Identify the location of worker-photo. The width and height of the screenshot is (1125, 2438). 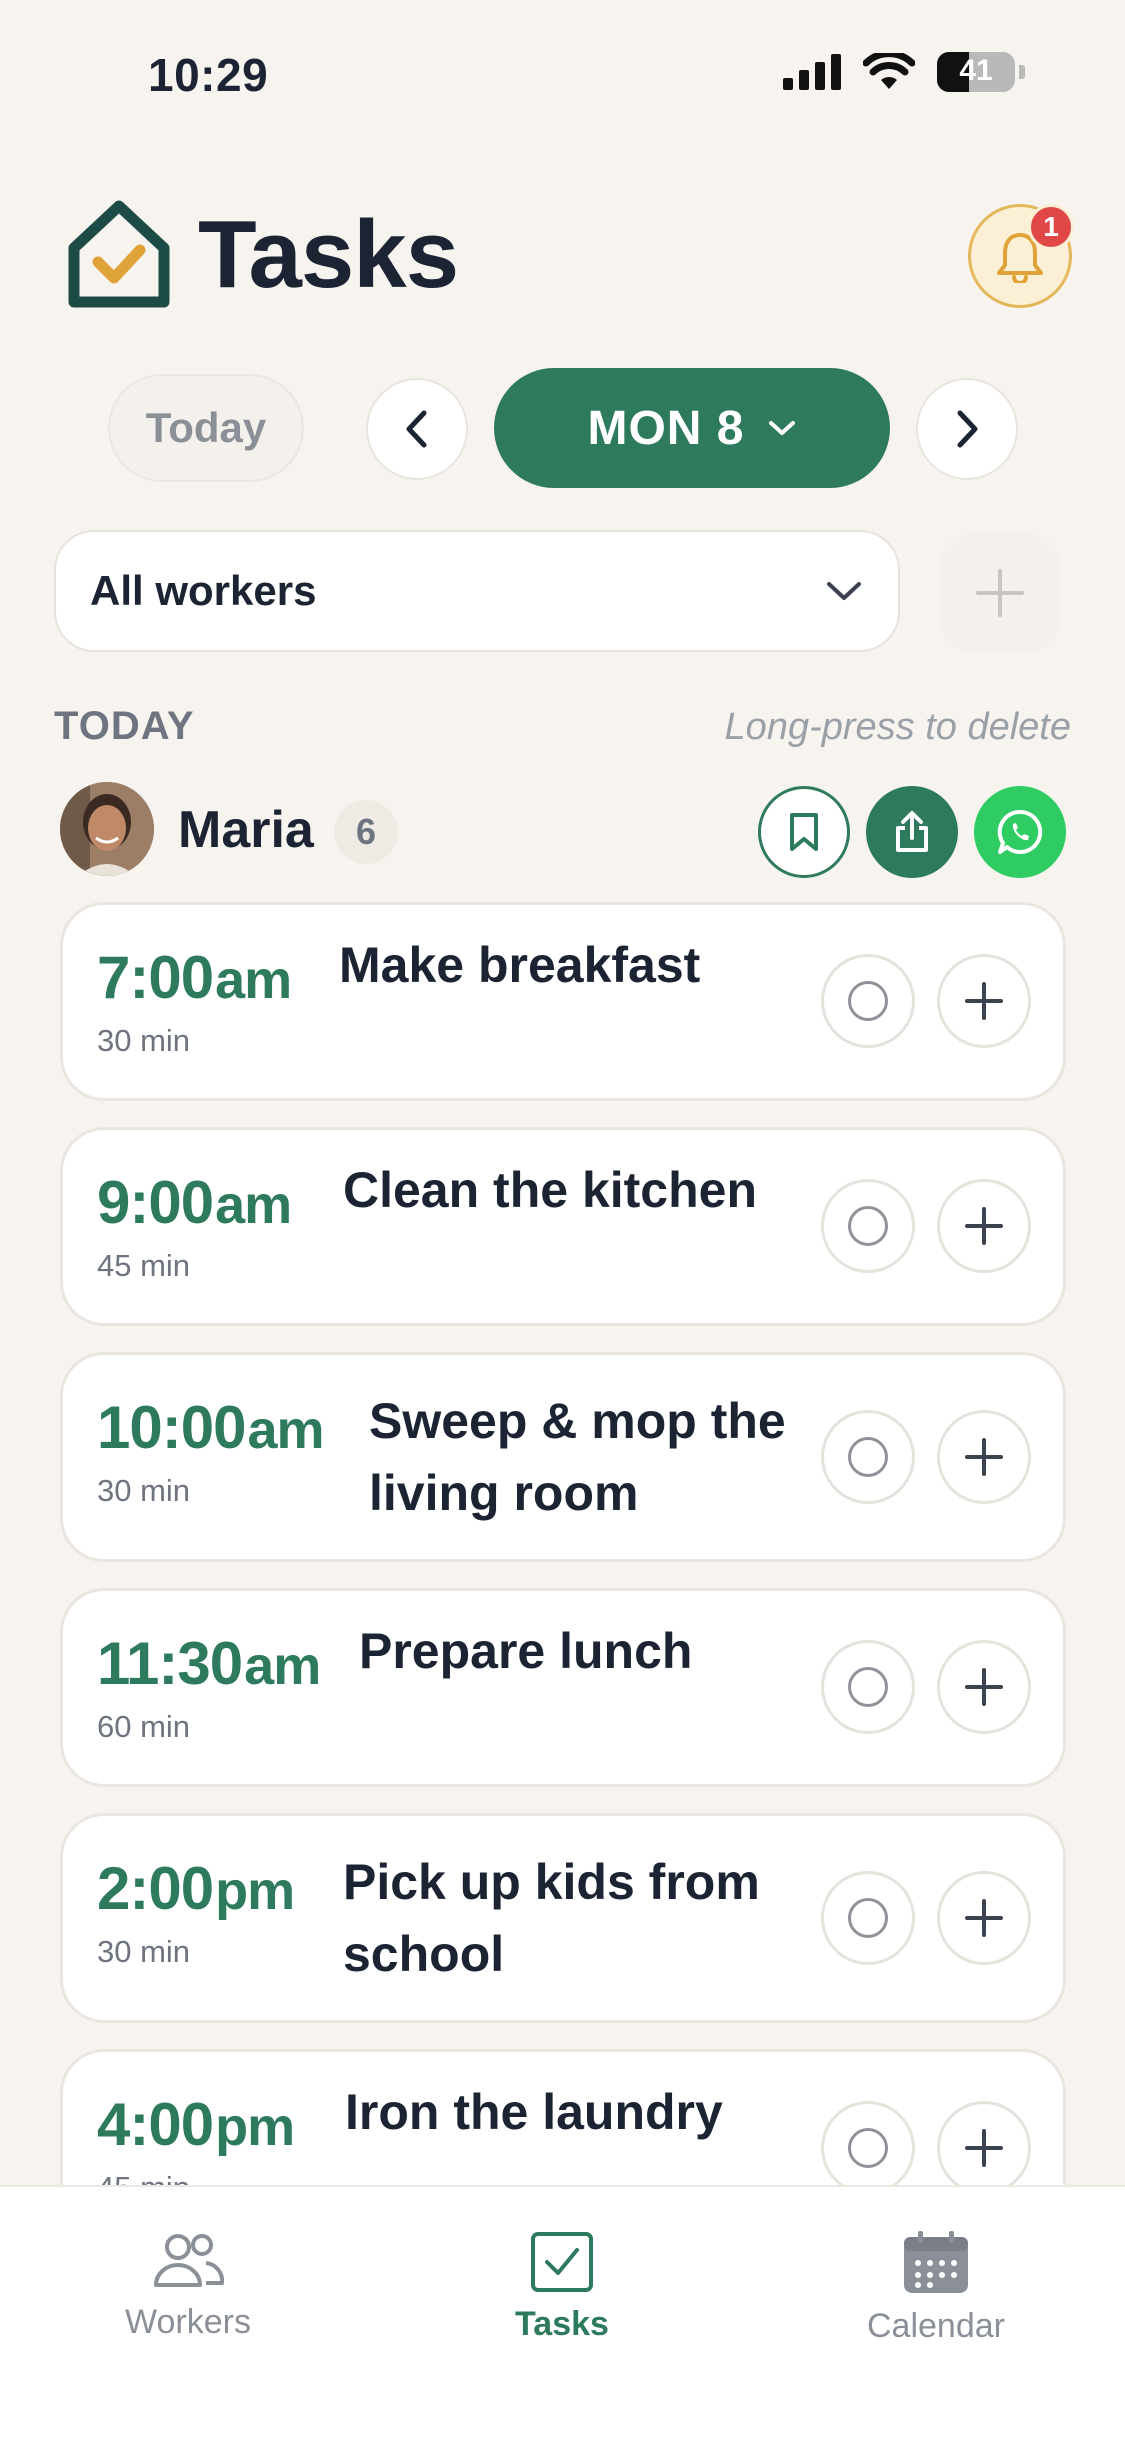
(107, 829).